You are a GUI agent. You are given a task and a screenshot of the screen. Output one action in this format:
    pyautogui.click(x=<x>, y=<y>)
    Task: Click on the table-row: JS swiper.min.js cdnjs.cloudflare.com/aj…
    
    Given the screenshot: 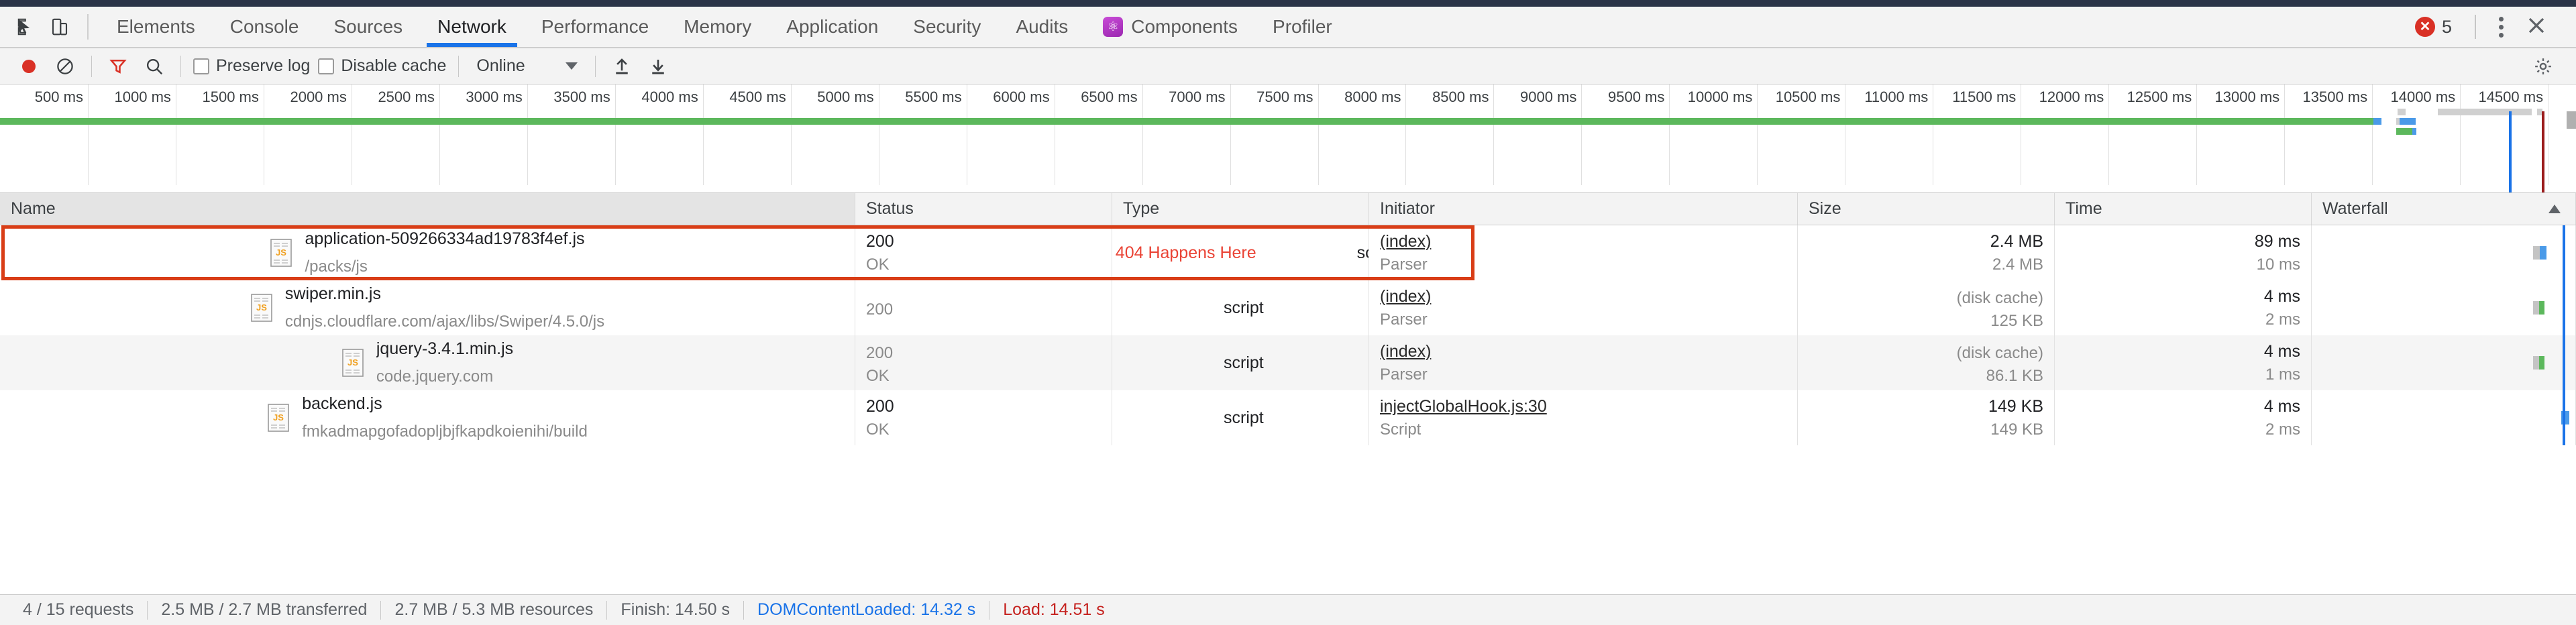 What is the action you would take?
    pyautogui.click(x=1288, y=307)
    